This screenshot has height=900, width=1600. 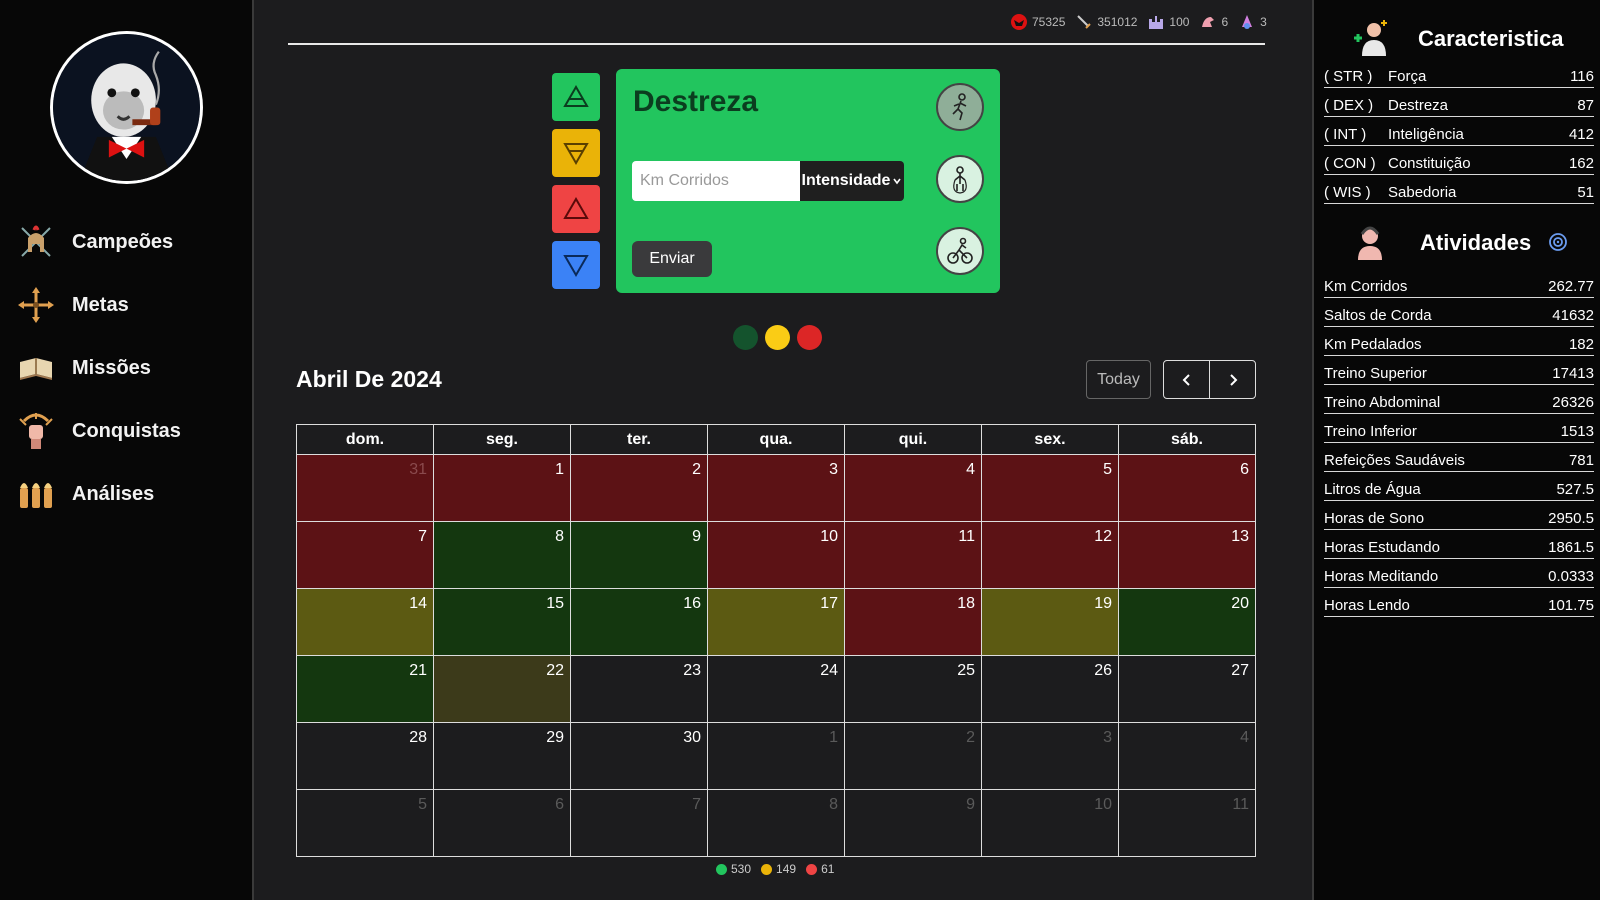 I want to click on activity-row: Treino Inferior 1513, so click(x=1459, y=432).